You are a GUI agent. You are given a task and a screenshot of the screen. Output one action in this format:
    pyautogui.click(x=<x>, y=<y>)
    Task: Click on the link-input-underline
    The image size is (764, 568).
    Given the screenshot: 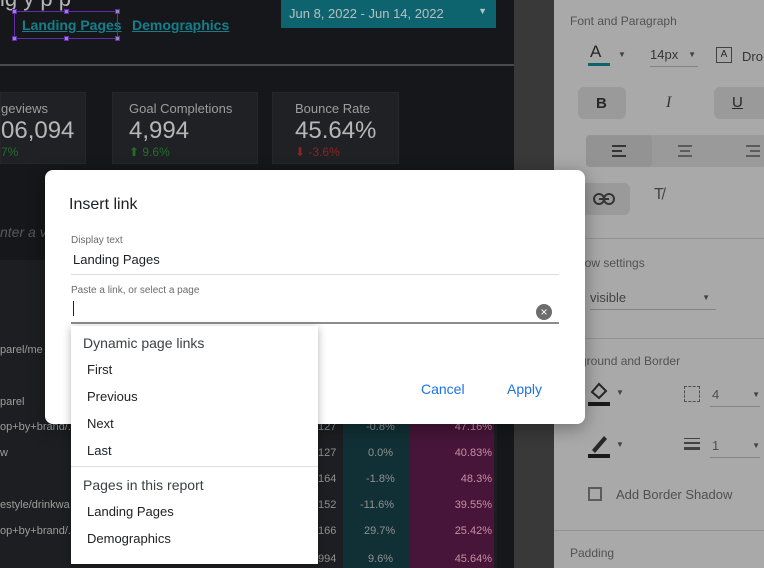 What is the action you would take?
    pyautogui.click(x=315, y=323)
    